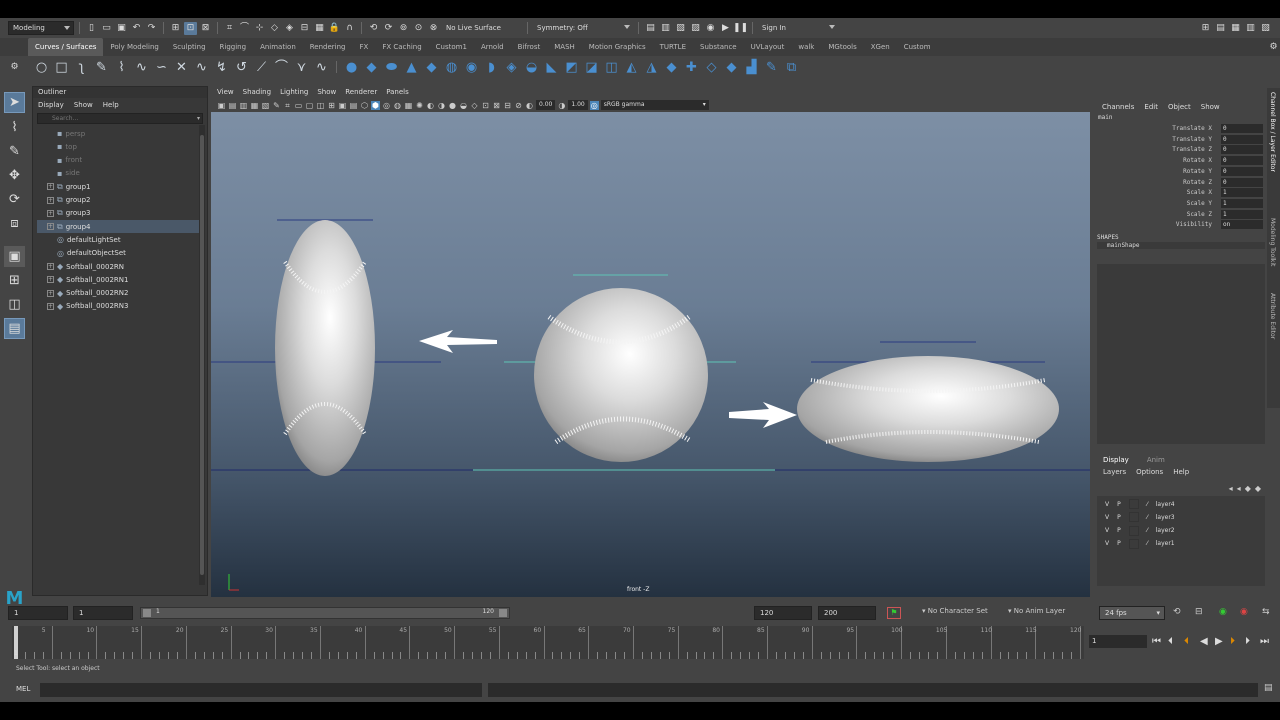 Image resolution: width=1280 pixels, height=720 pixels. Describe the element at coordinates (14, 304) in the screenshot. I see `two-pane-layout-icon: ◫` at that location.